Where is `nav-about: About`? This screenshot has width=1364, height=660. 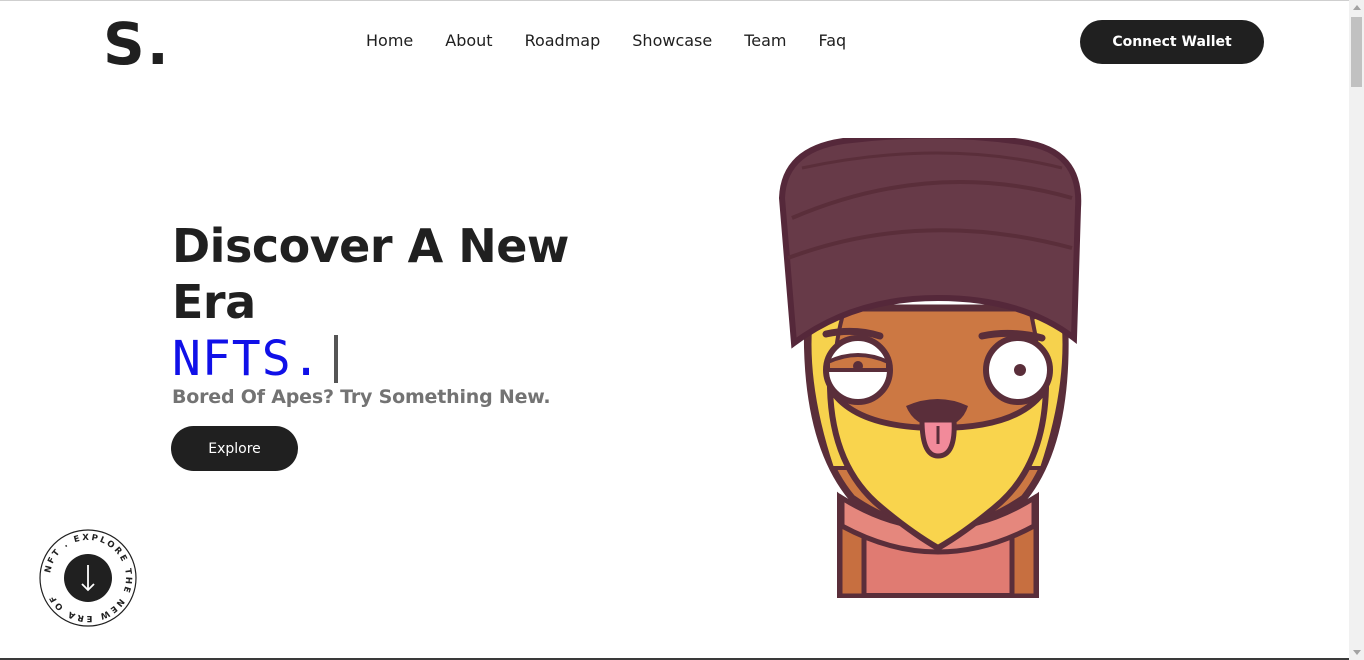
nav-about: About is located at coordinates (468, 41).